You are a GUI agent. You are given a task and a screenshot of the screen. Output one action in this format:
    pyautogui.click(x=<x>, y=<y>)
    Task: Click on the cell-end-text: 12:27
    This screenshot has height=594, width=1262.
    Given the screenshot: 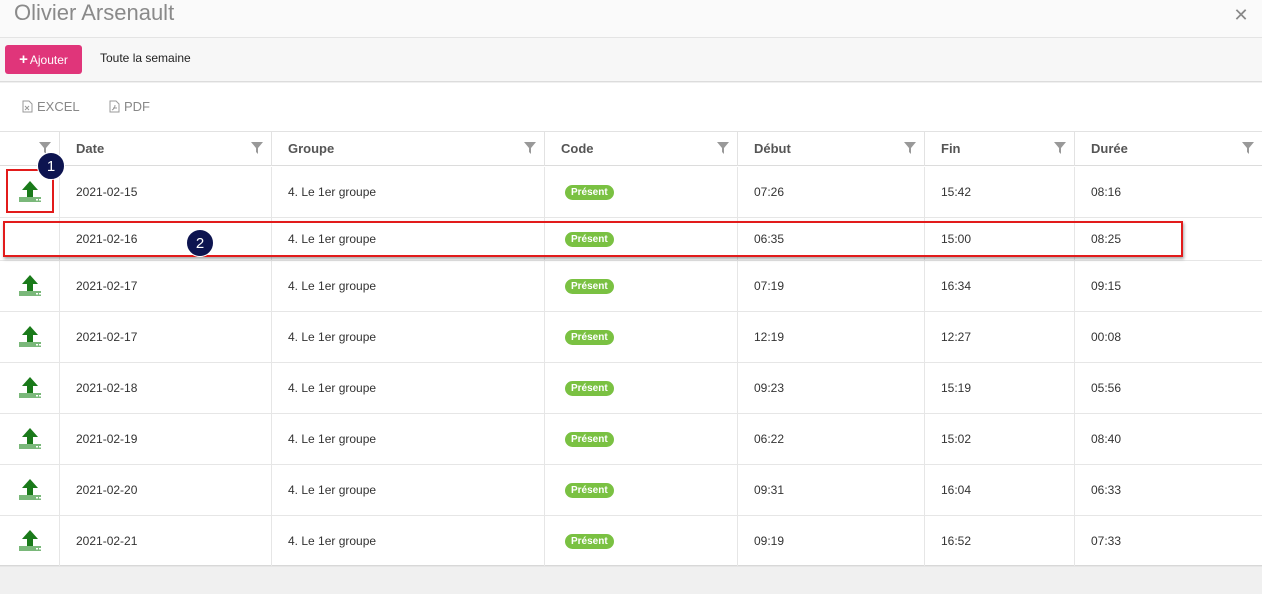 What is the action you would take?
    pyautogui.click(x=956, y=337)
    